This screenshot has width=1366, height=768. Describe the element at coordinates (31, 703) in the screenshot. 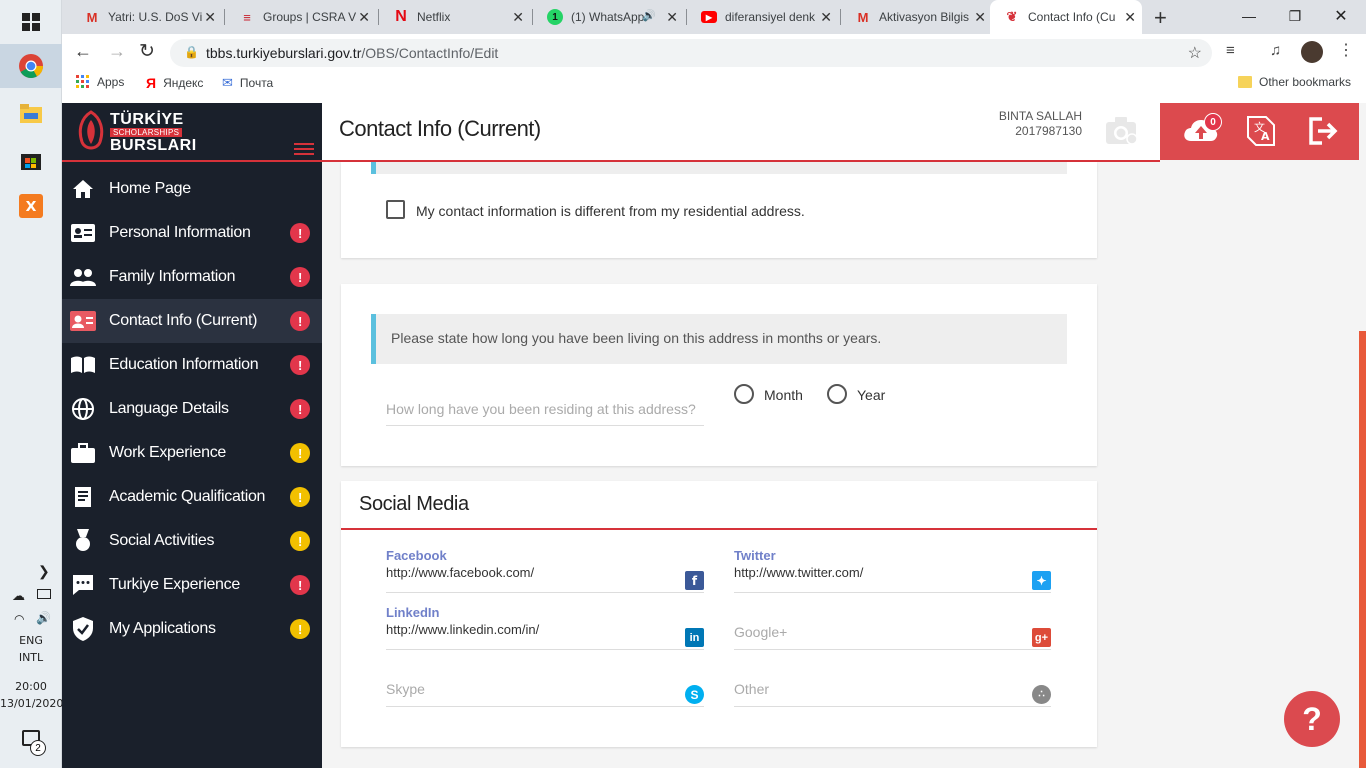

I see `clock-date: 13/01/2020` at that location.